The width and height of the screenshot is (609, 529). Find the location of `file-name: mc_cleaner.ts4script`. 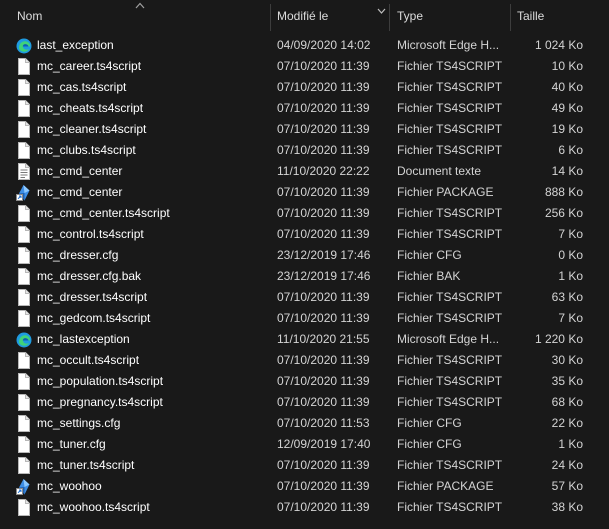

file-name: mc_cleaner.ts4script is located at coordinates (92, 129).